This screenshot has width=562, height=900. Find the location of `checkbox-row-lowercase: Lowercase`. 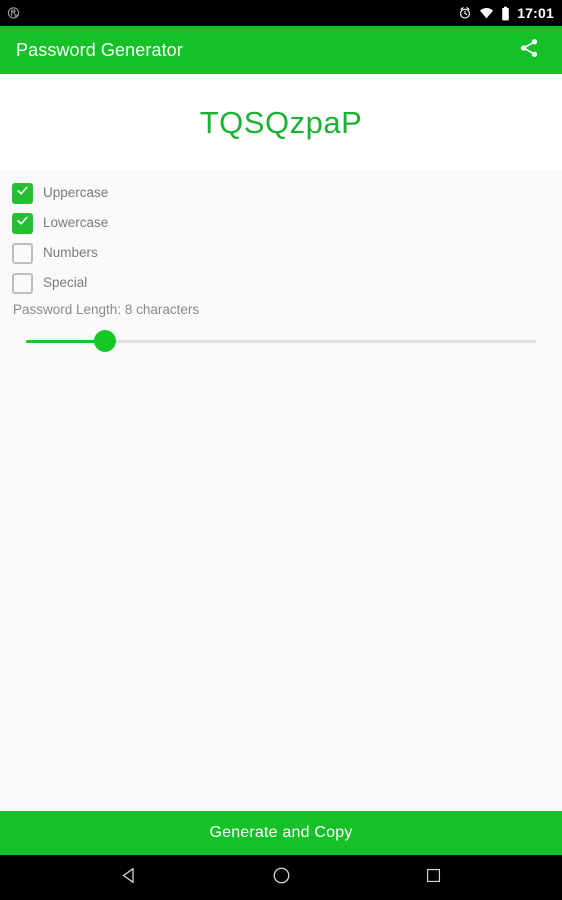

checkbox-row-lowercase: Lowercase is located at coordinates (60, 223).